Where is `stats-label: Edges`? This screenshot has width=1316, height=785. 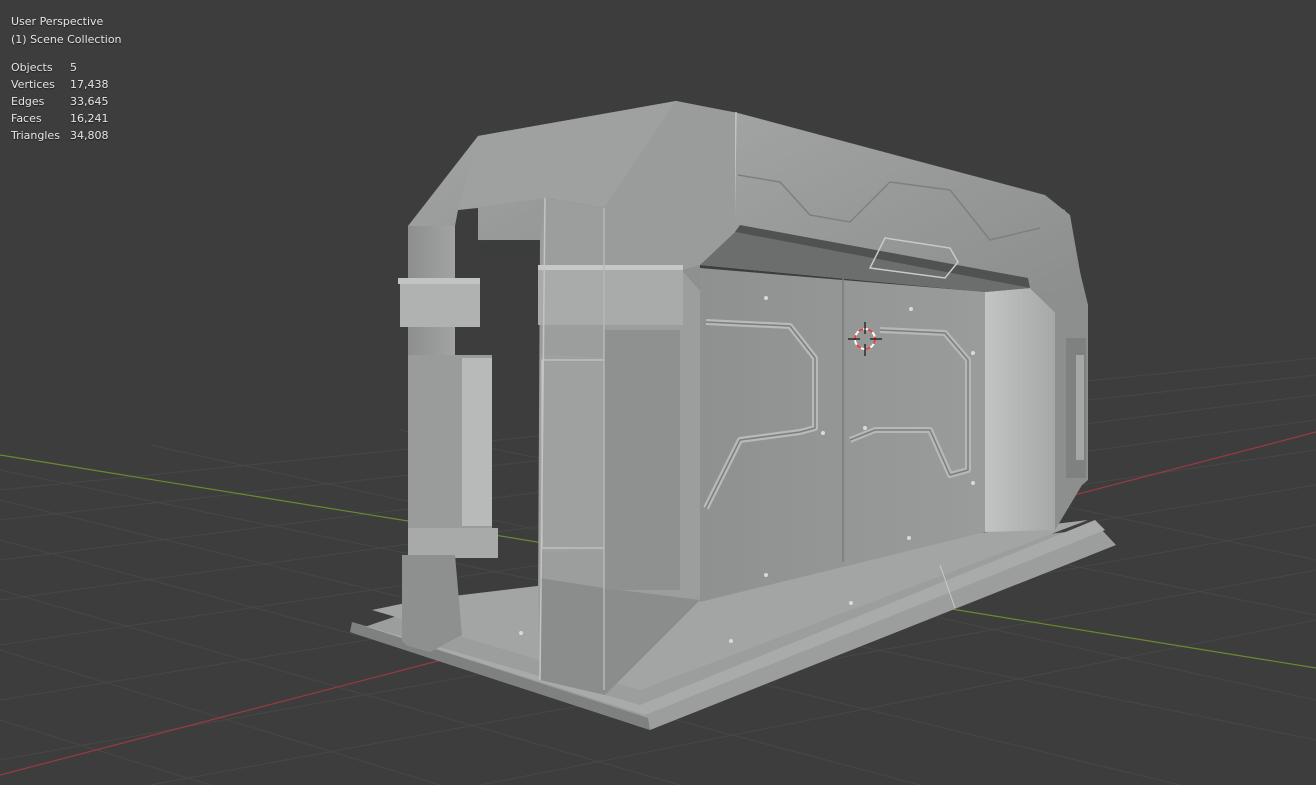 stats-label: Edges is located at coordinates (28, 101).